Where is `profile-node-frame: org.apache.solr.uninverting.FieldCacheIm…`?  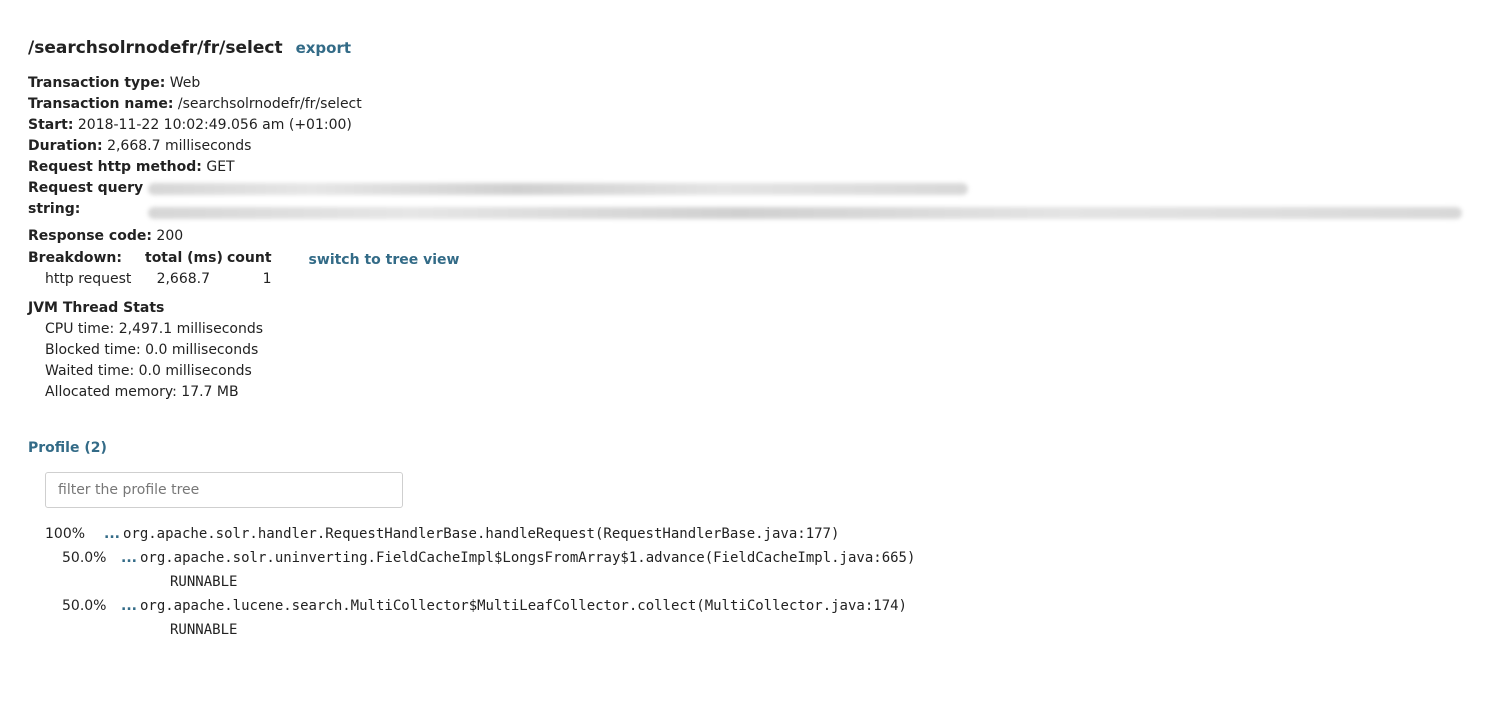 profile-node-frame: org.apache.solr.uninverting.FieldCacheIm… is located at coordinates (527, 558).